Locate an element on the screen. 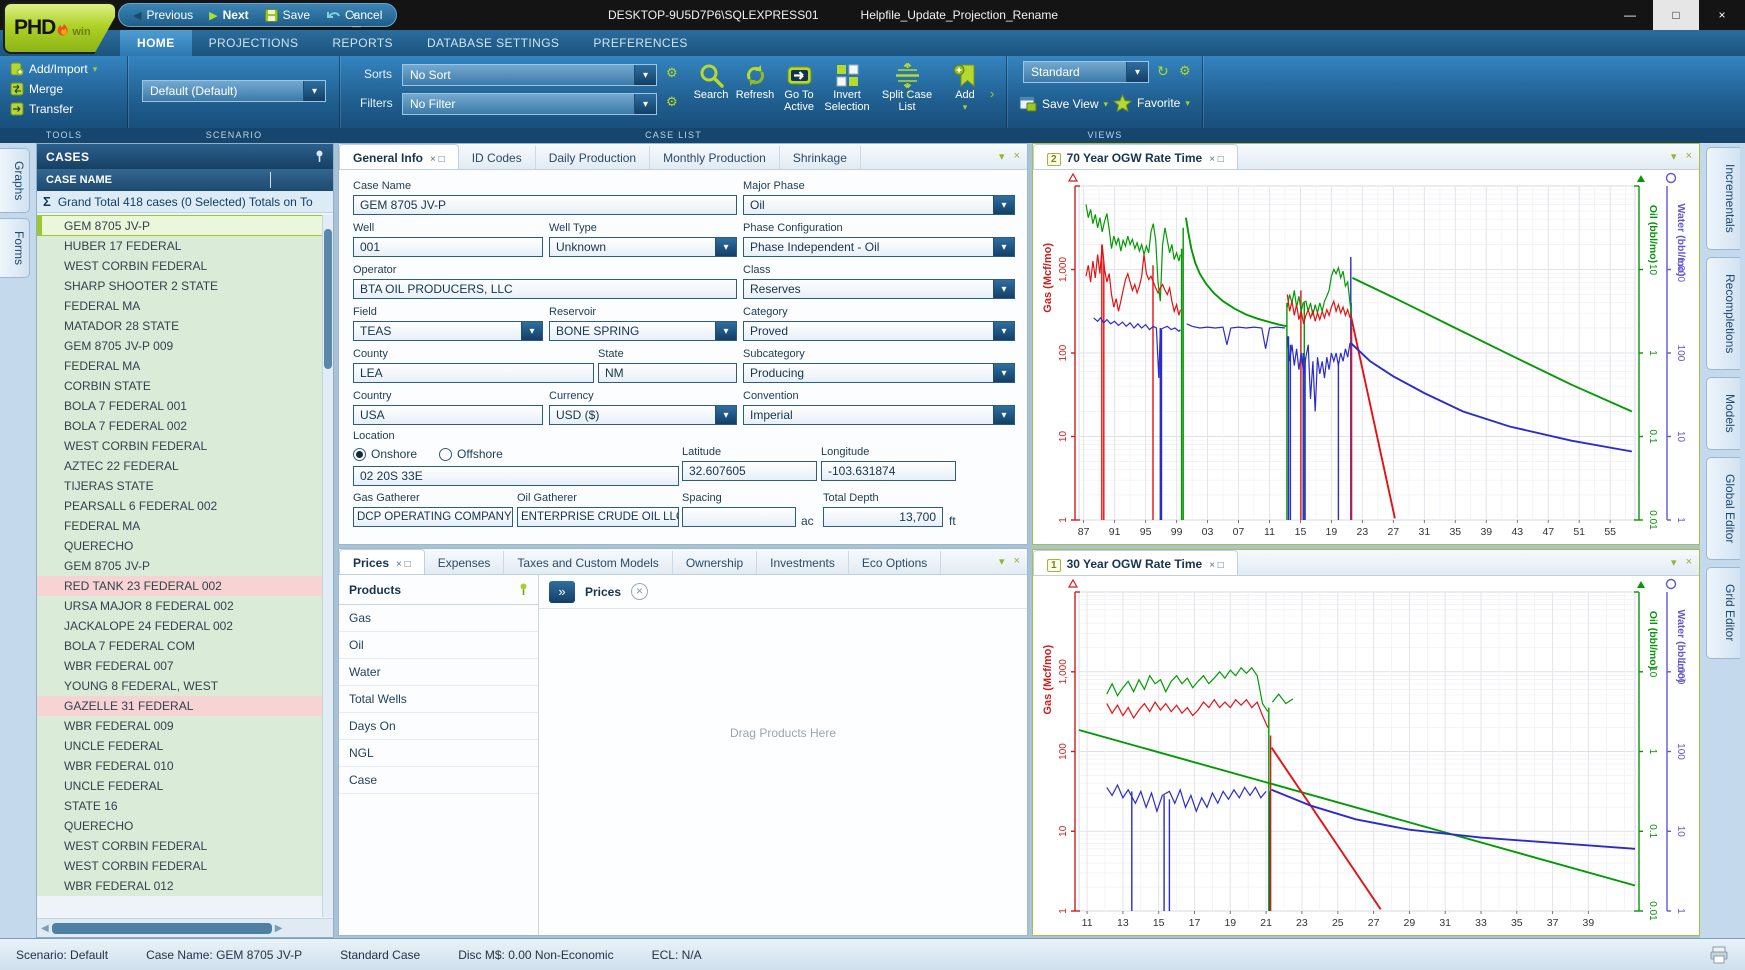 The image size is (1745, 970). maximize-button: □ is located at coordinates (1676, 15).